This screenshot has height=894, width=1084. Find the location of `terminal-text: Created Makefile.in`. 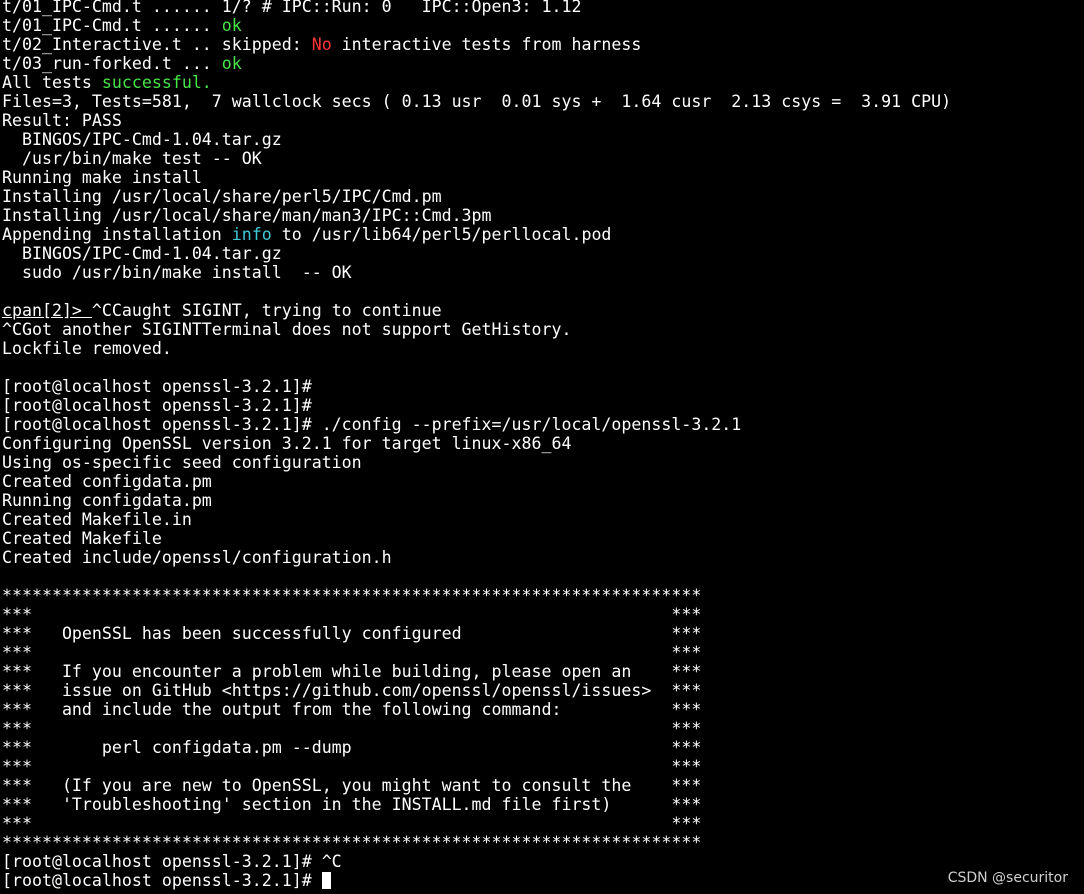

terminal-text: Created Makefile.in is located at coordinates (97, 519).